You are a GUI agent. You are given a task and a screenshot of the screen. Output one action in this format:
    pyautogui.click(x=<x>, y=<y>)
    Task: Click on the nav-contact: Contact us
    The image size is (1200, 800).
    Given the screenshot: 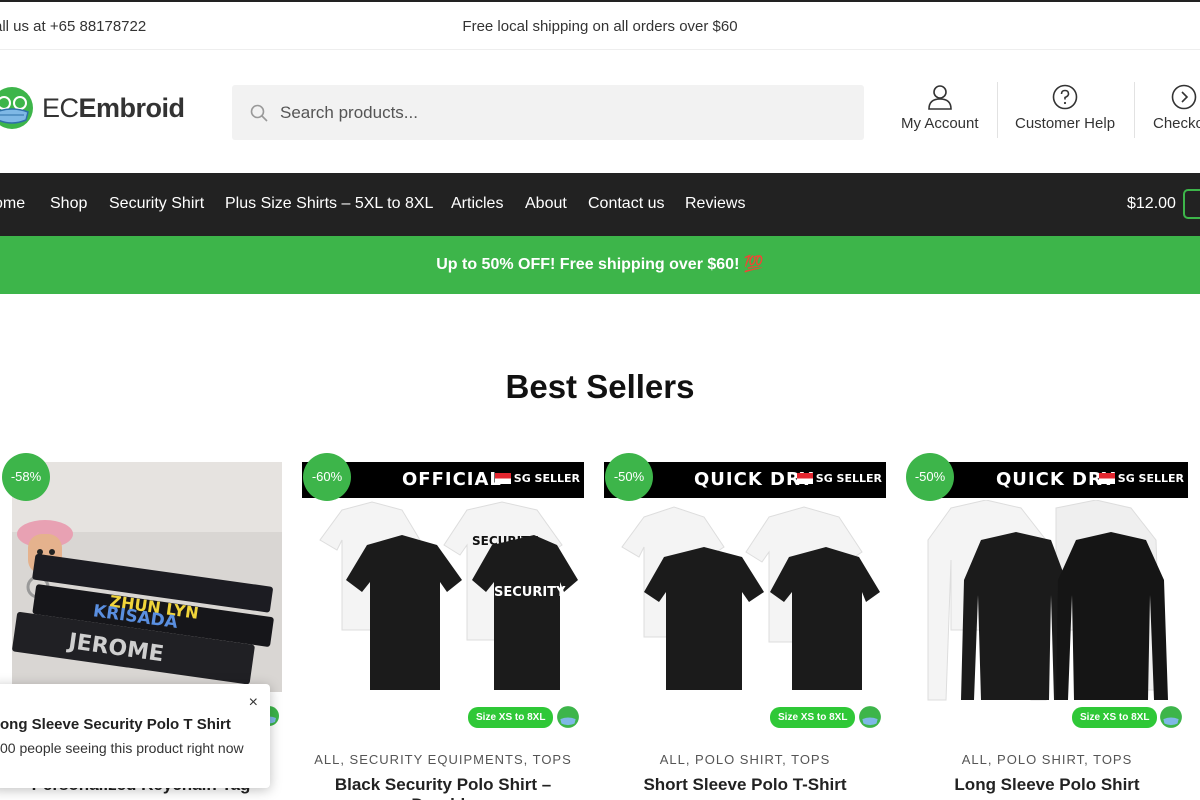 What is the action you would take?
    pyautogui.click(x=626, y=204)
    